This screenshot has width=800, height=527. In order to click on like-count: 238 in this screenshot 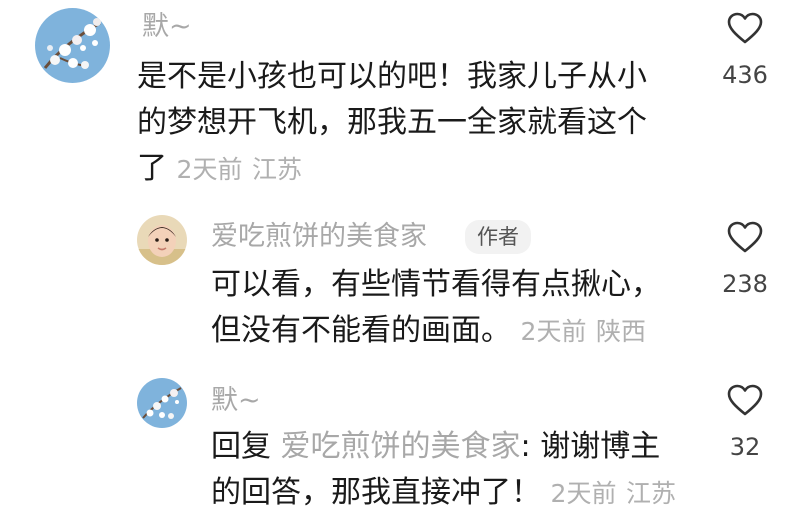, I will do `click(745, 284)`.